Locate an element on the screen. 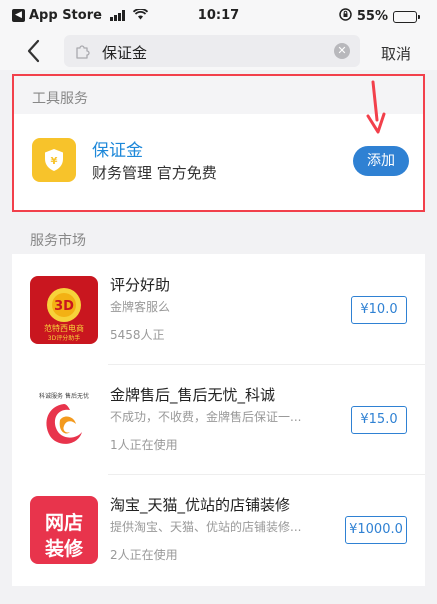 This screenshot has width=437, height=604. price-button: ¥15.0 is located at coordinates (379, 420).